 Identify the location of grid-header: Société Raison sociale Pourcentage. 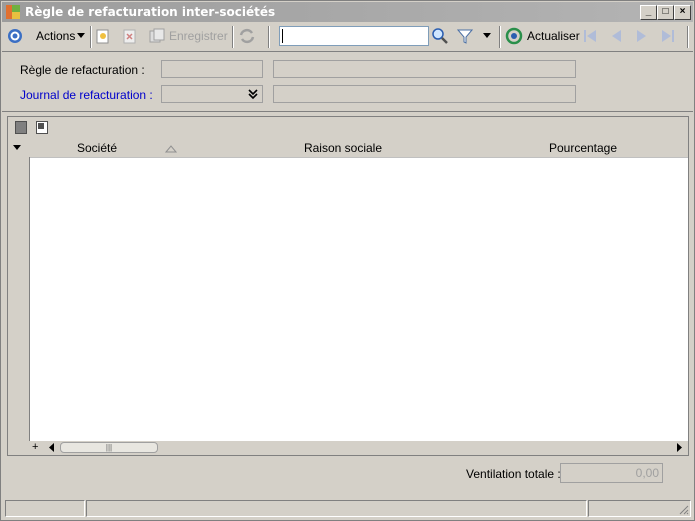
(348, 148).